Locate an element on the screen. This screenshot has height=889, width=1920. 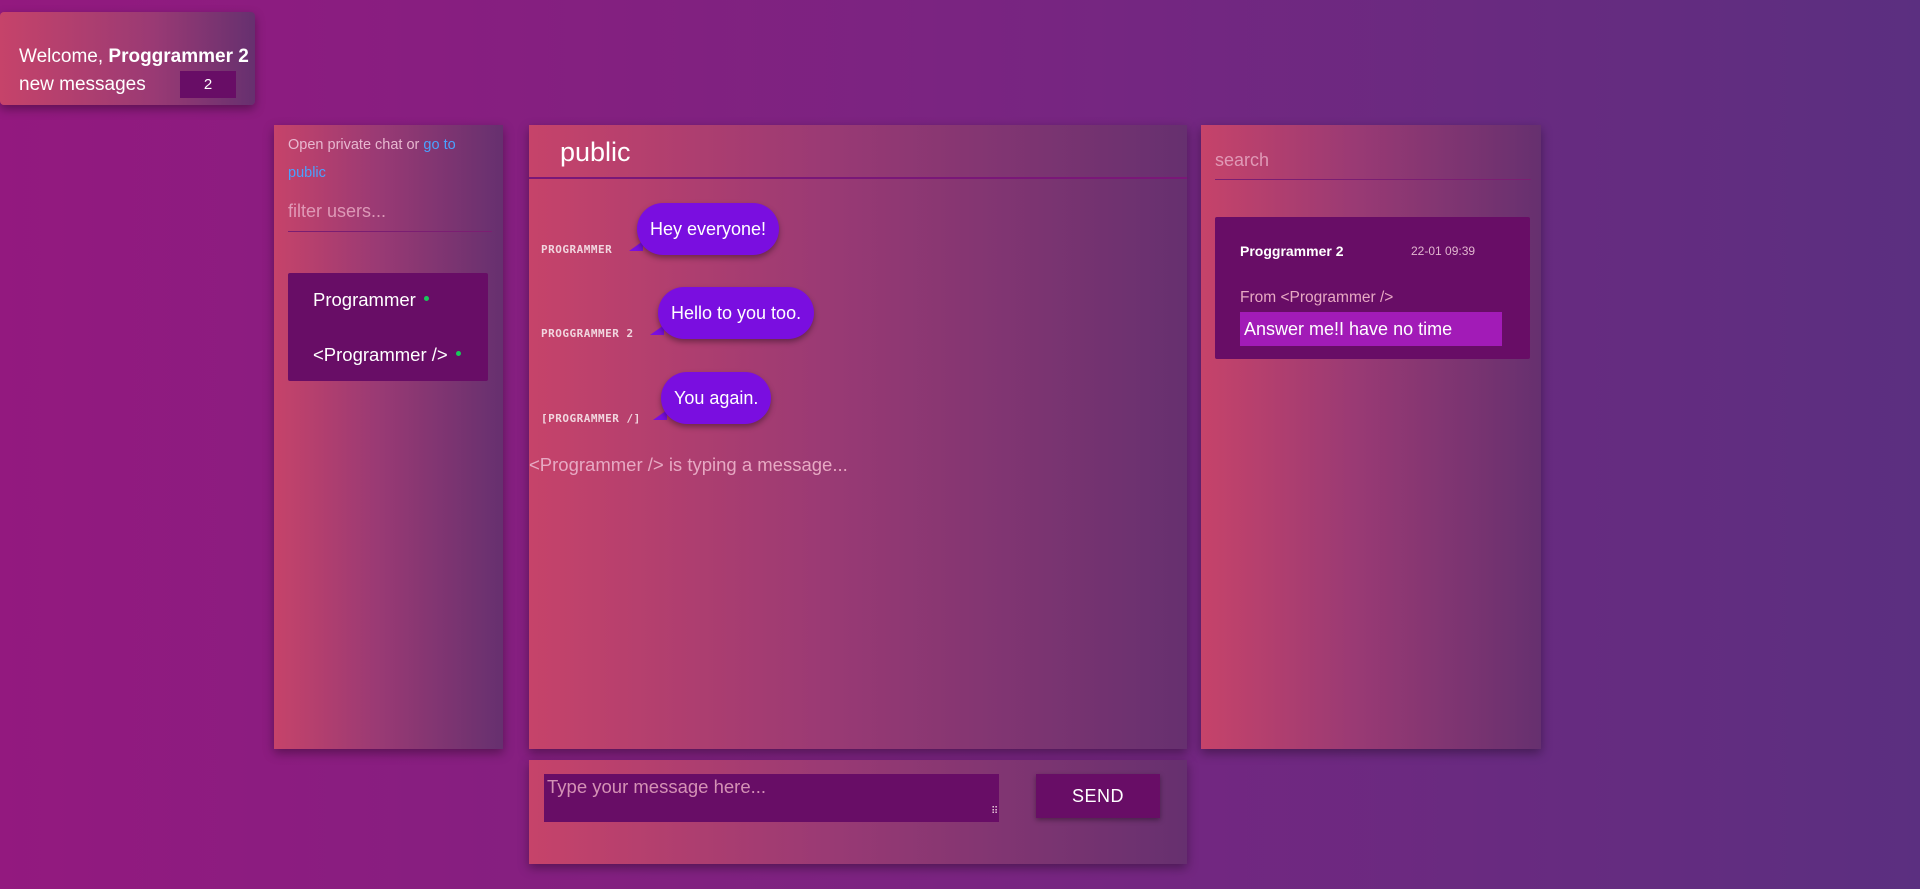
user-name: <Programmer /> is located at coordinates (380, 354).